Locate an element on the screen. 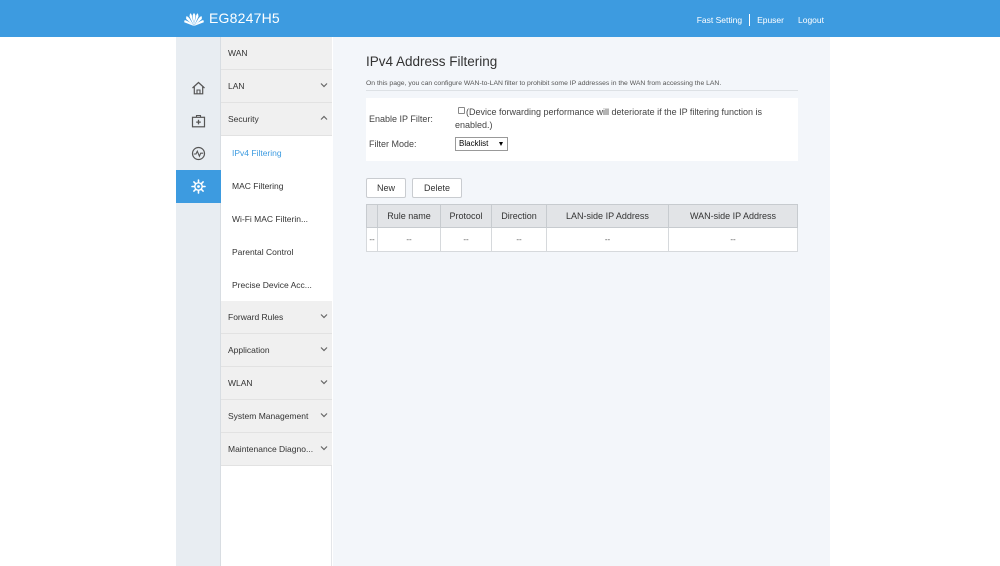 The height and width of the screenshot is (566, 1000). rule-name-header: Rule name is located at coordinates (409, 216).